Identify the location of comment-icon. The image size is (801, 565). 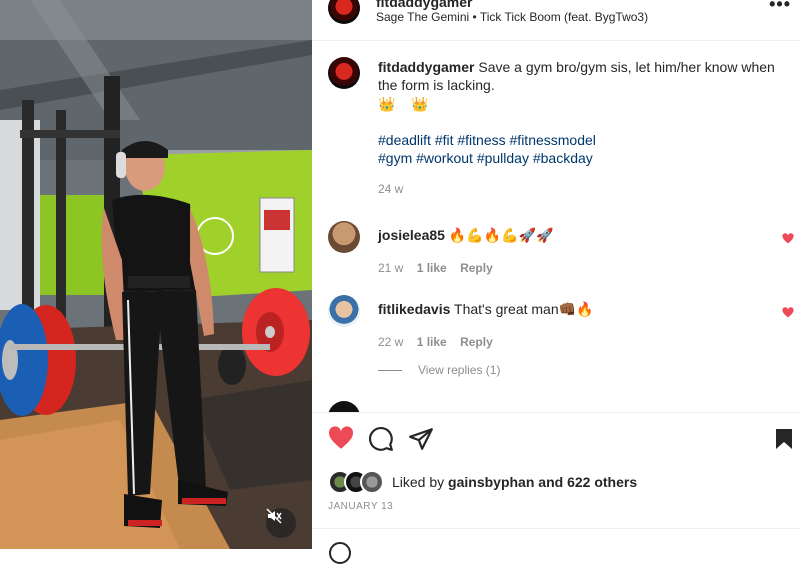
(381, 439).